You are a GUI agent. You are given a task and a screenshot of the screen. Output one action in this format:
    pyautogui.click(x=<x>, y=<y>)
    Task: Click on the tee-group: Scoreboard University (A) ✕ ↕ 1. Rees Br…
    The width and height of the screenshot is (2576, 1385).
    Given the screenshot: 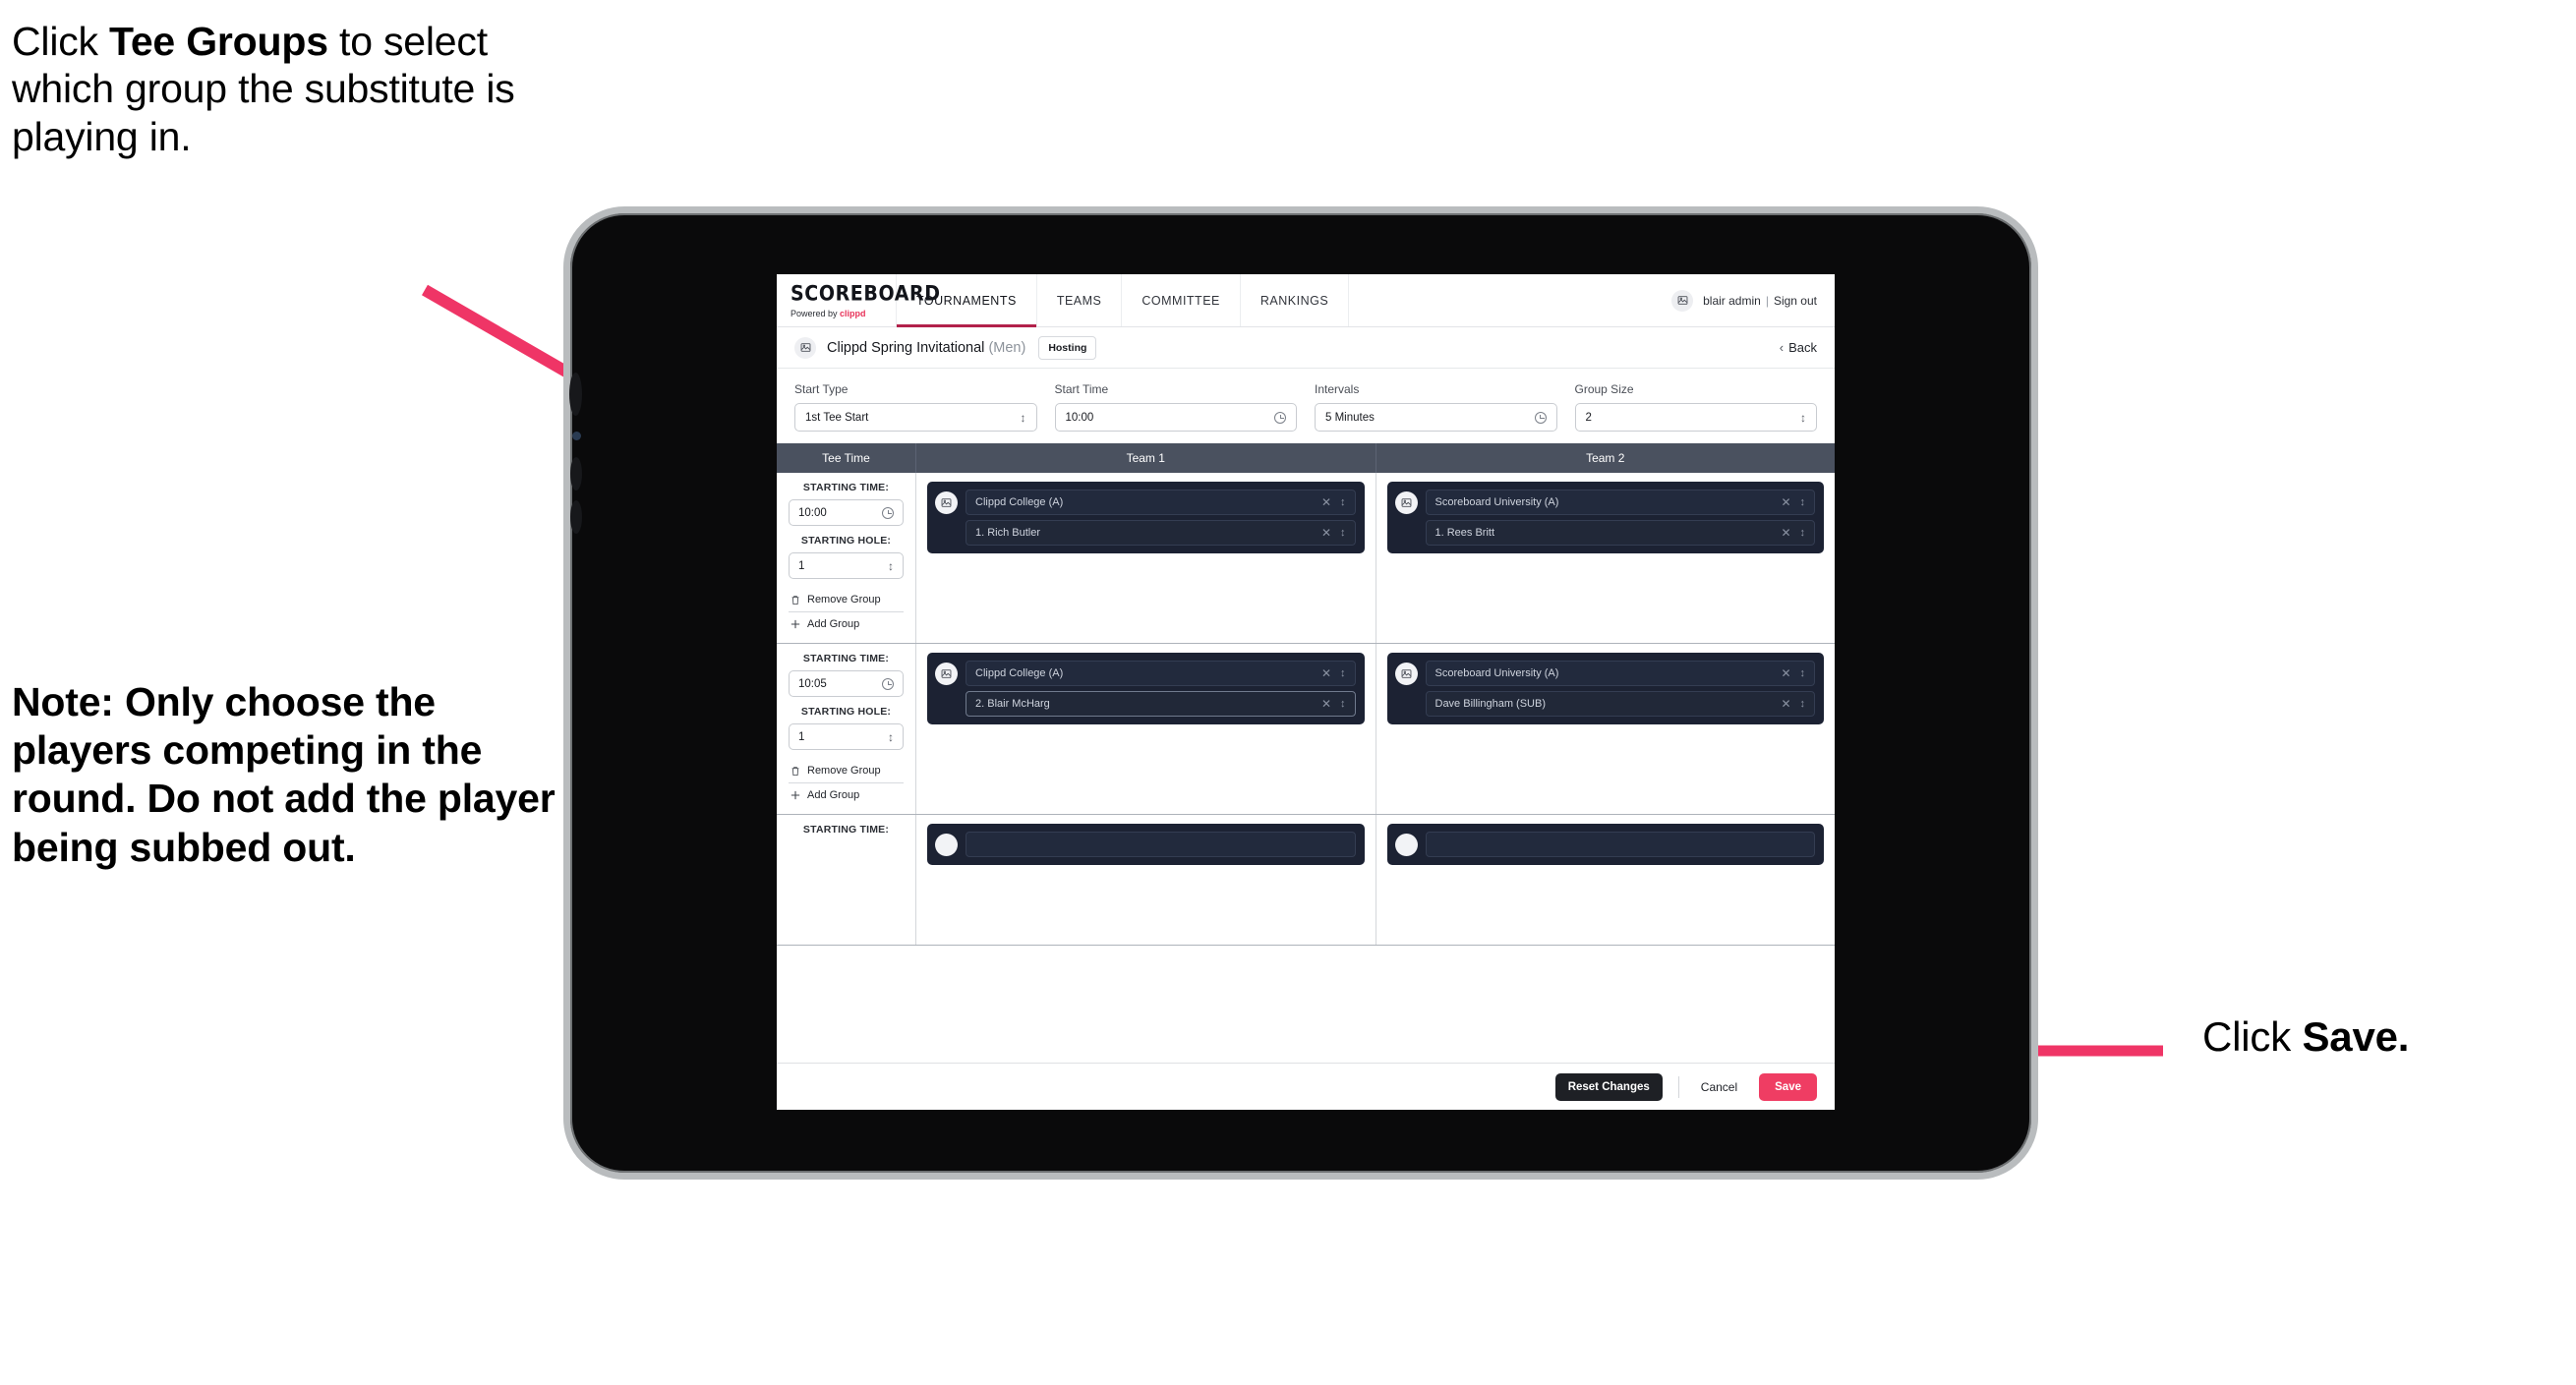 What is the action you would take?
    pyautogui.click(x=1605, y=517)
    